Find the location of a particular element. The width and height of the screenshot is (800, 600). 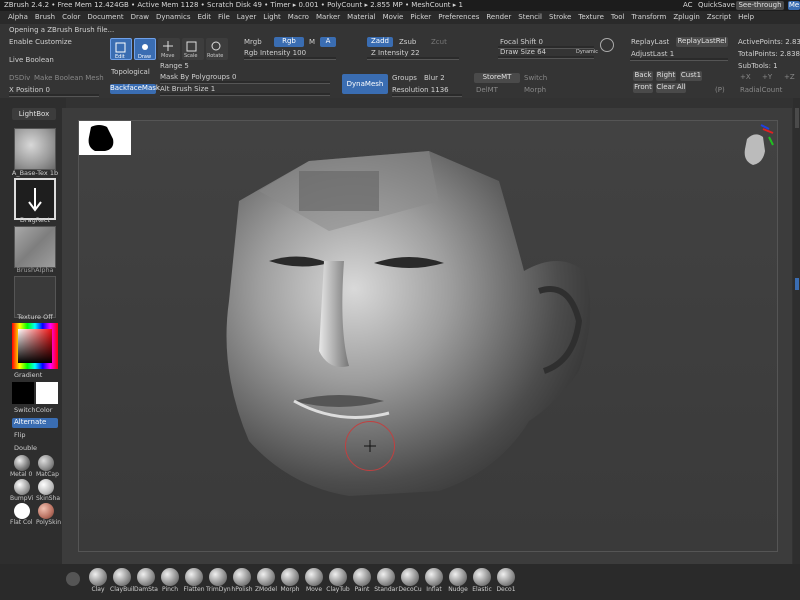

draw-tool-button: Draw is located at coordinates (145, 49).